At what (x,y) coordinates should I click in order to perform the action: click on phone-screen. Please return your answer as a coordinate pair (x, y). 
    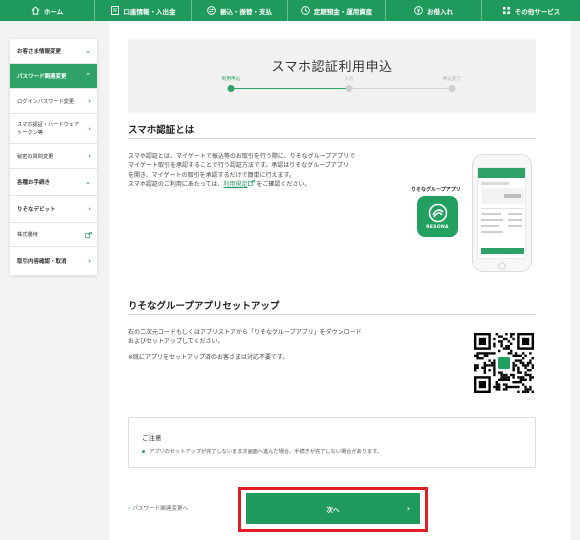
    Looking at the image, I should click on (501, 213).